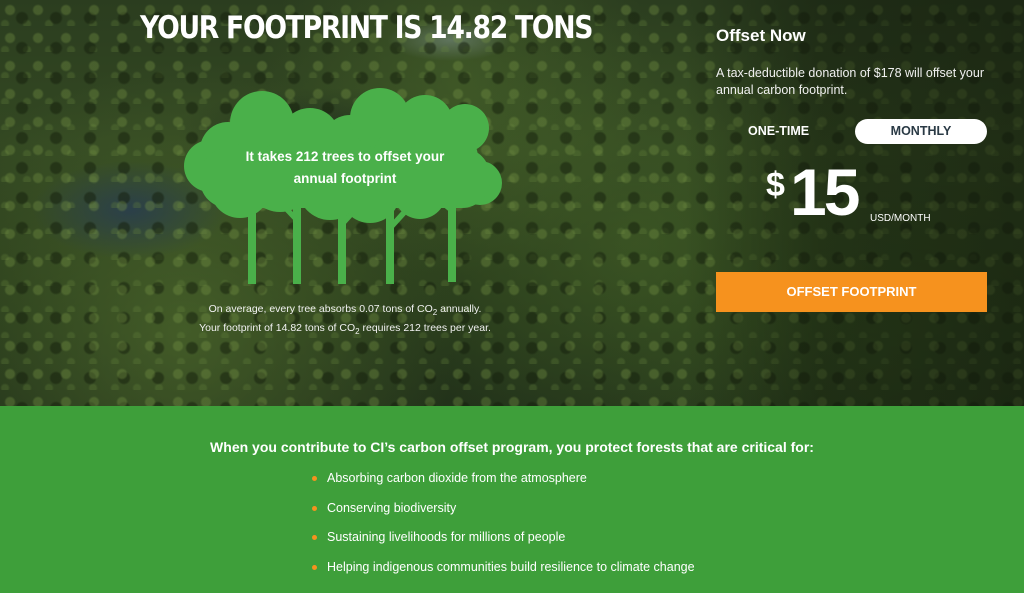  What do you see at coordinates (900, 218) in the screenshot?
I see `price-unit: USD/MONTH` at bounding box center [900, 218].